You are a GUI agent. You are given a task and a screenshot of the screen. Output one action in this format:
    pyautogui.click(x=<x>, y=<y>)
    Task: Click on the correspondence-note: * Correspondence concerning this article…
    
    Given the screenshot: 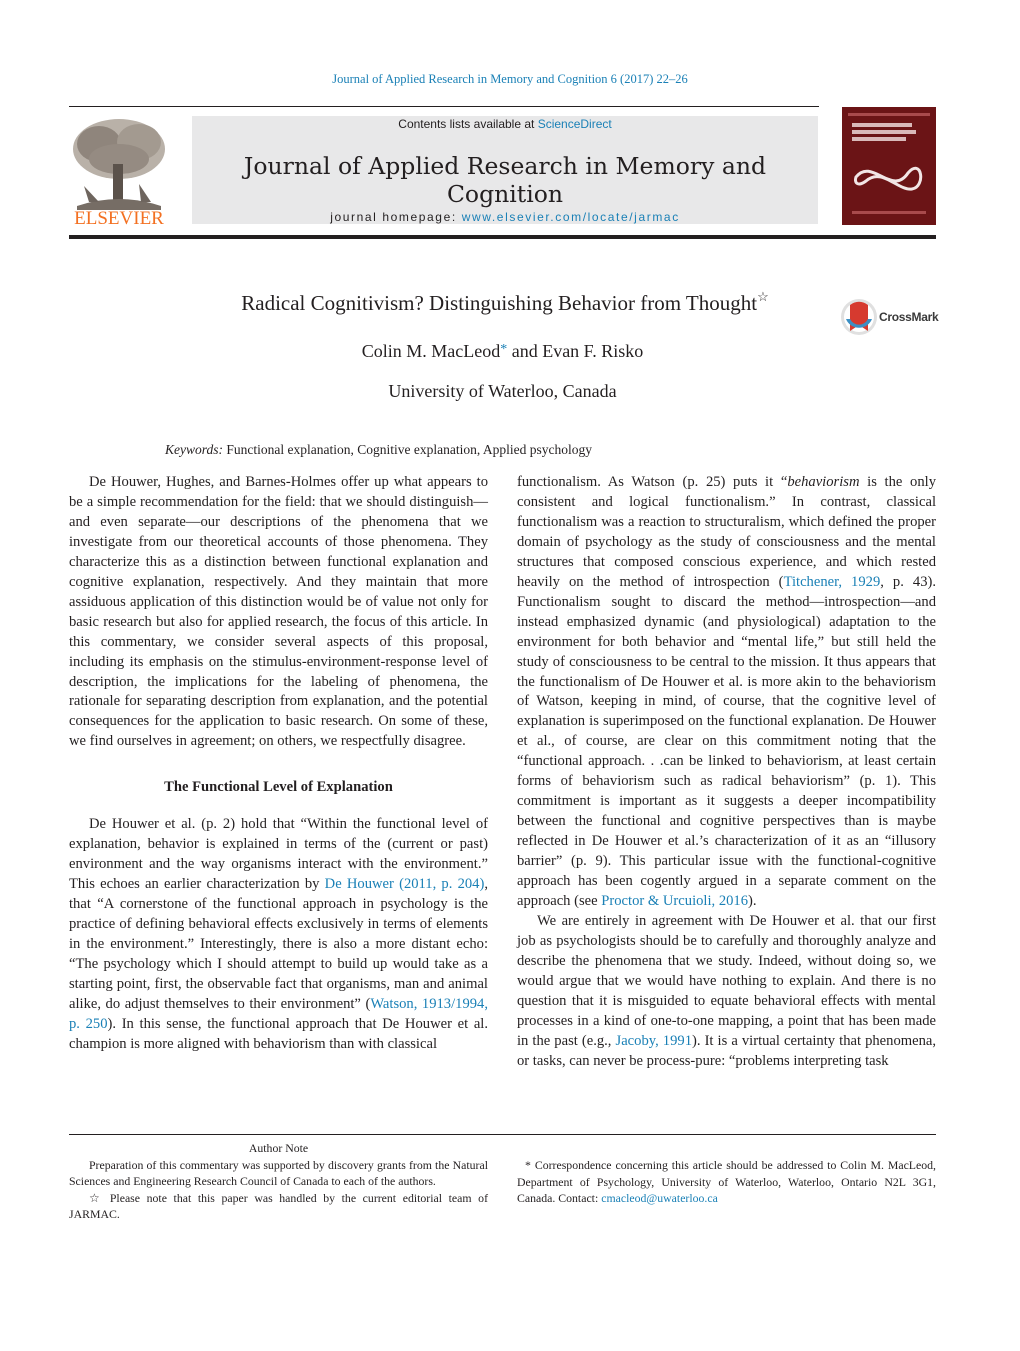 What is the action you would take?
    pyautogui.click(x=726, y=1182)
    